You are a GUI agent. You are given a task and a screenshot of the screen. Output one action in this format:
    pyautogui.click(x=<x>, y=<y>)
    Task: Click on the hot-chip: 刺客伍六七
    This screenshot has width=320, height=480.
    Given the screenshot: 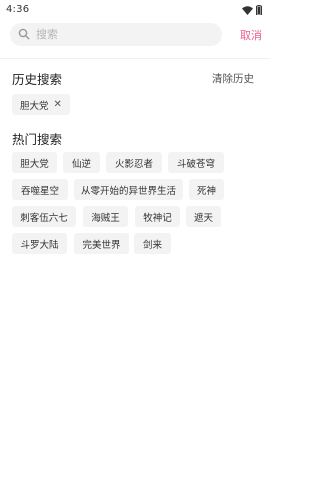 What is the action you would take?
    pyautogui.click(x=44, y=216)
    